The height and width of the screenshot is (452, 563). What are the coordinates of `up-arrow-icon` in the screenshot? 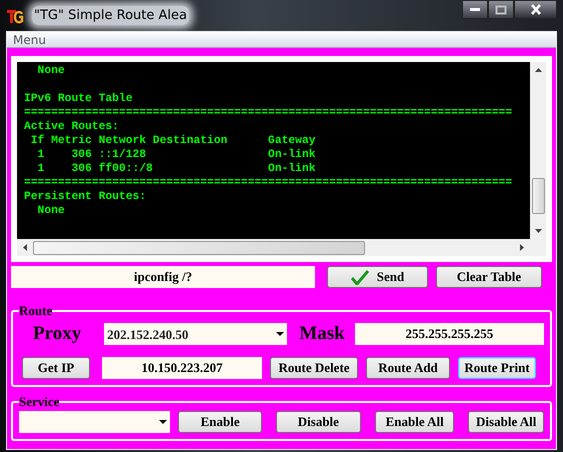 It's located at (538, 70).